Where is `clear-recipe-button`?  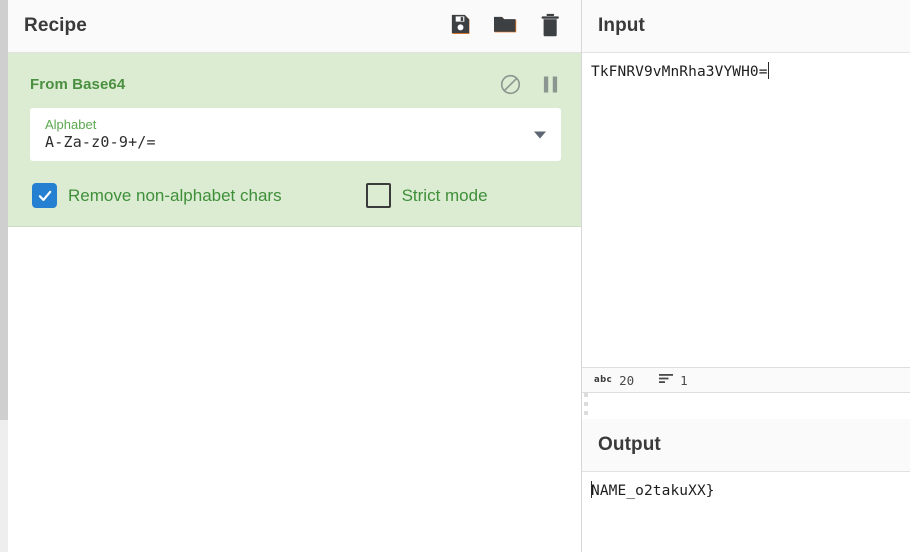
clear-recipe-button is located at coordinates (550, 26).